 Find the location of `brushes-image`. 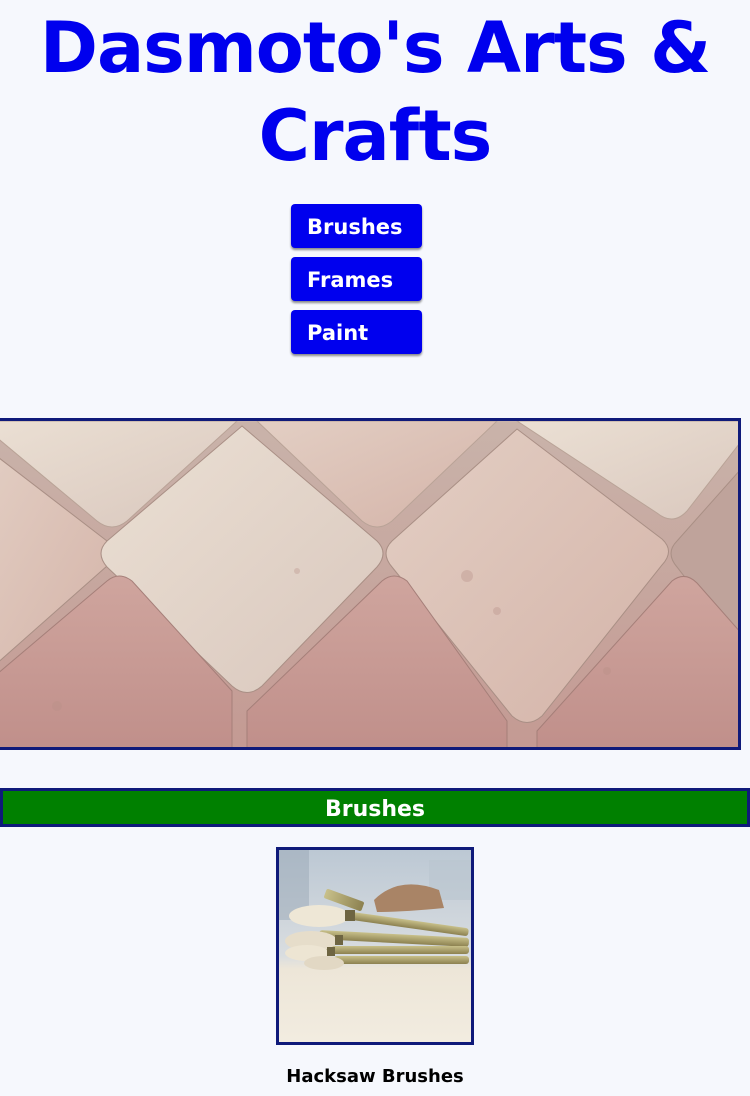

brushes-image is located at coordinates (375, 946).